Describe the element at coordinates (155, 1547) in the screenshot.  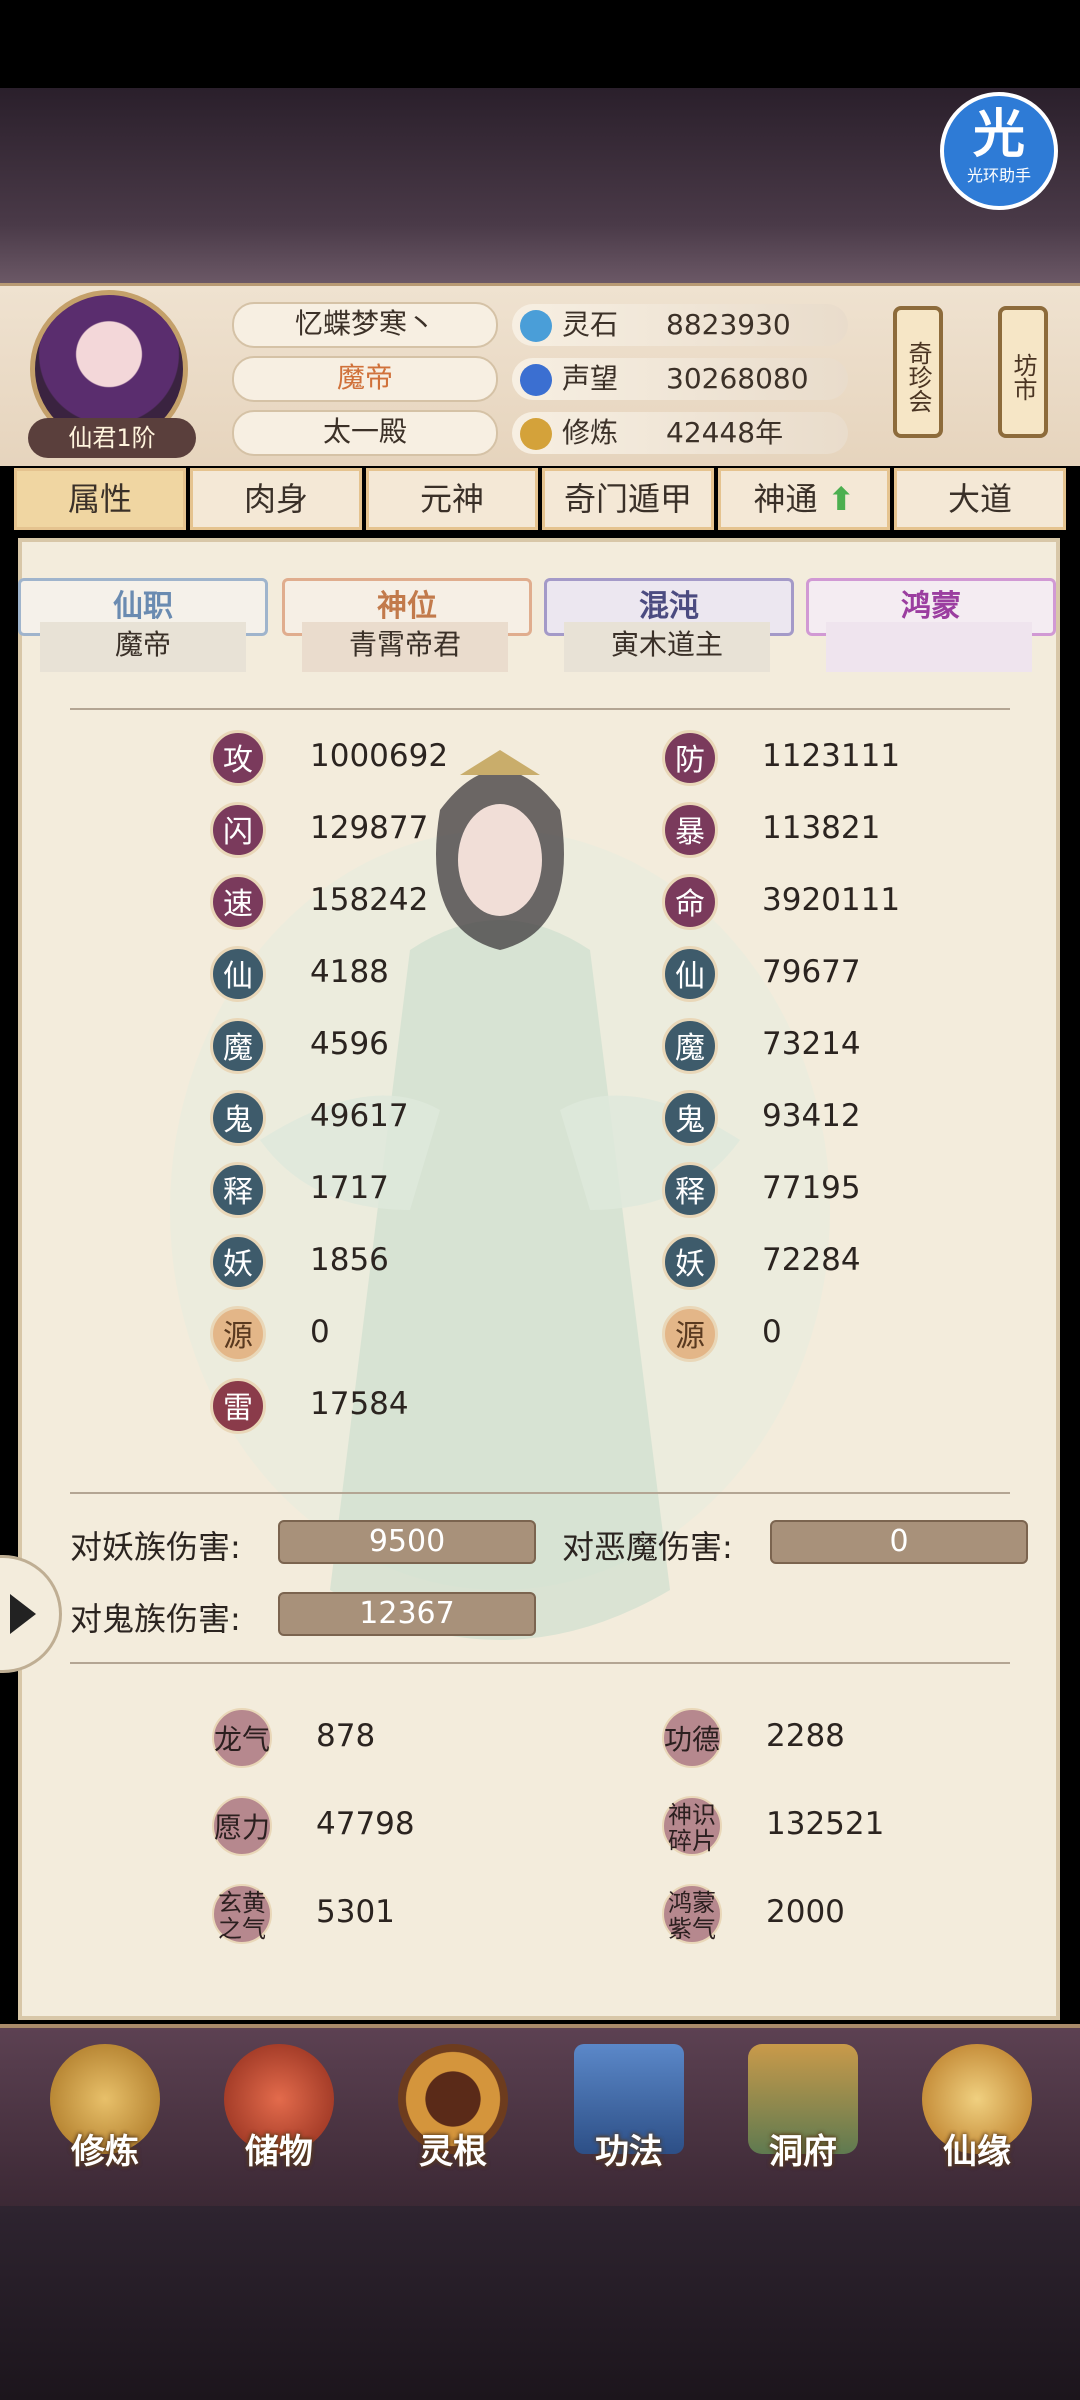
I see `damage-label: 对妖族伤害:` at that location.